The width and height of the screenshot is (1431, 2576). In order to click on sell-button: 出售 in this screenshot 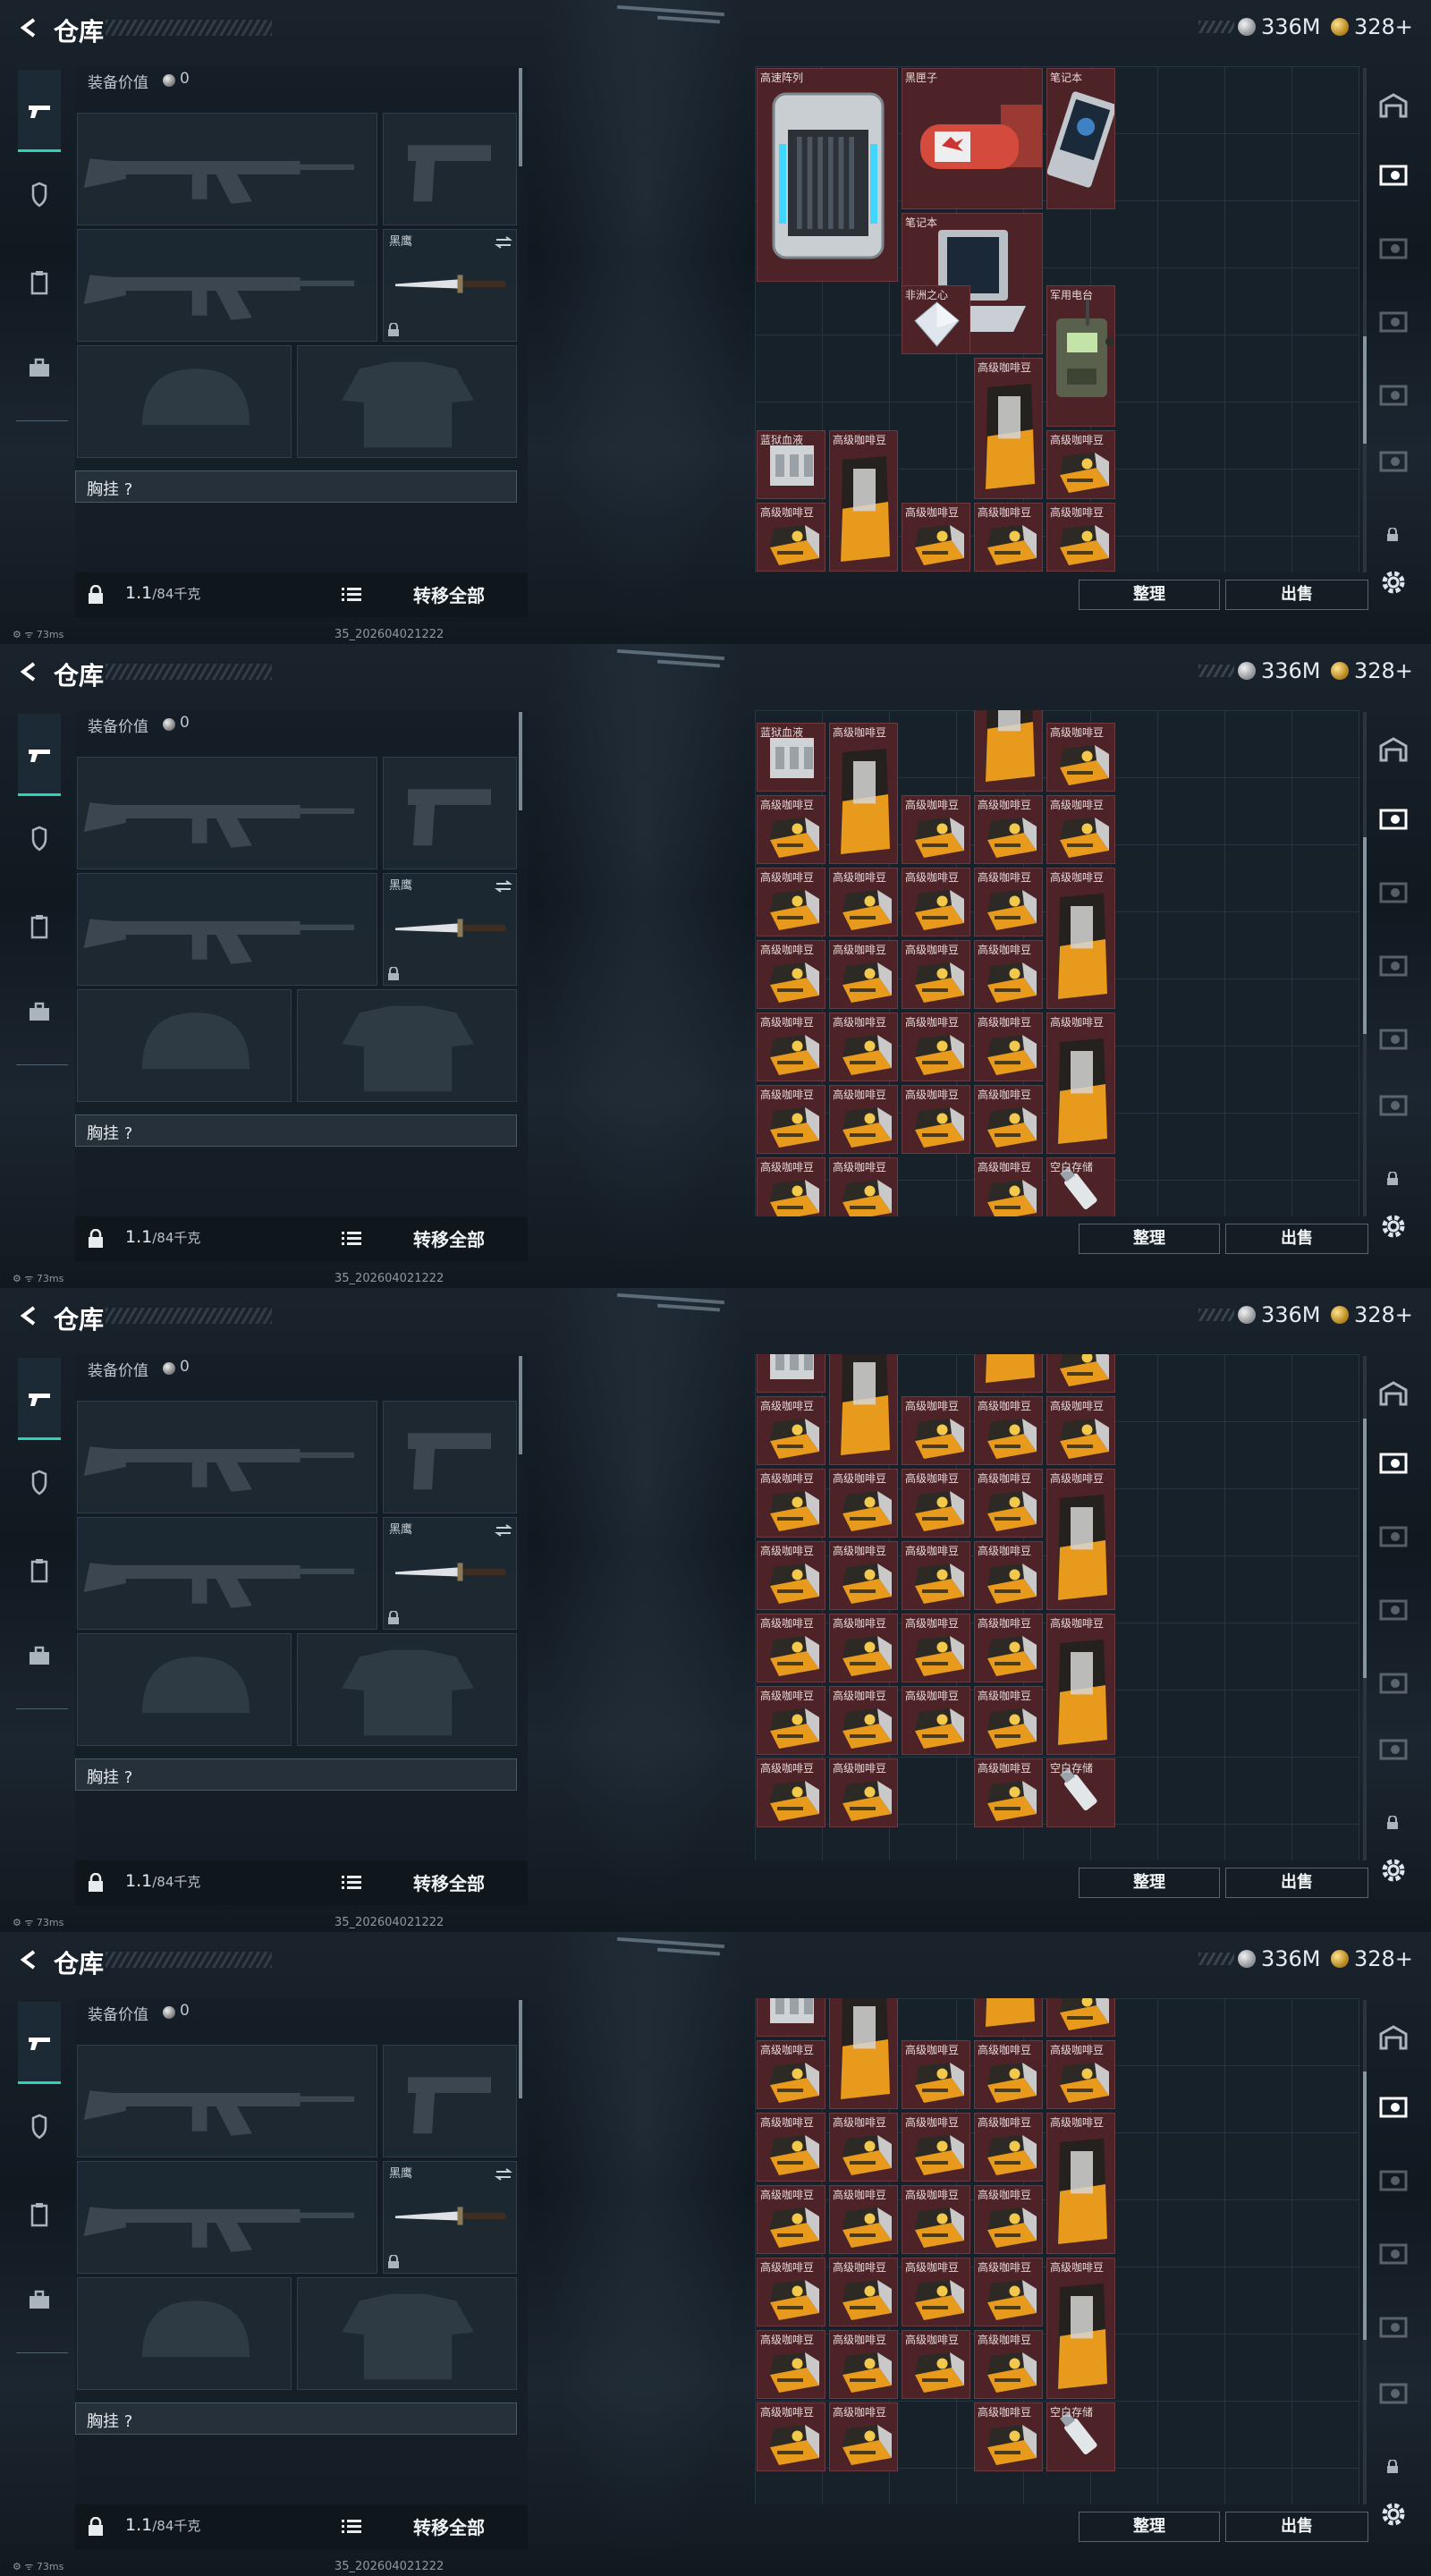, I will do `click(1296, 1239)`.